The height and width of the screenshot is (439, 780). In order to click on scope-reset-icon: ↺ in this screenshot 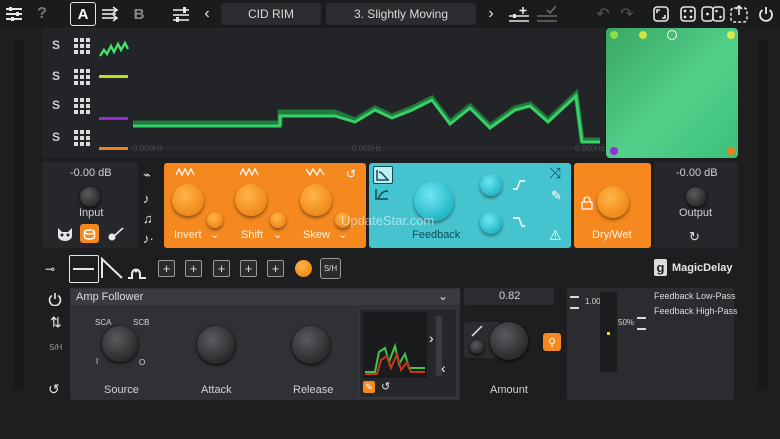, I will do `click(385, 386)`.